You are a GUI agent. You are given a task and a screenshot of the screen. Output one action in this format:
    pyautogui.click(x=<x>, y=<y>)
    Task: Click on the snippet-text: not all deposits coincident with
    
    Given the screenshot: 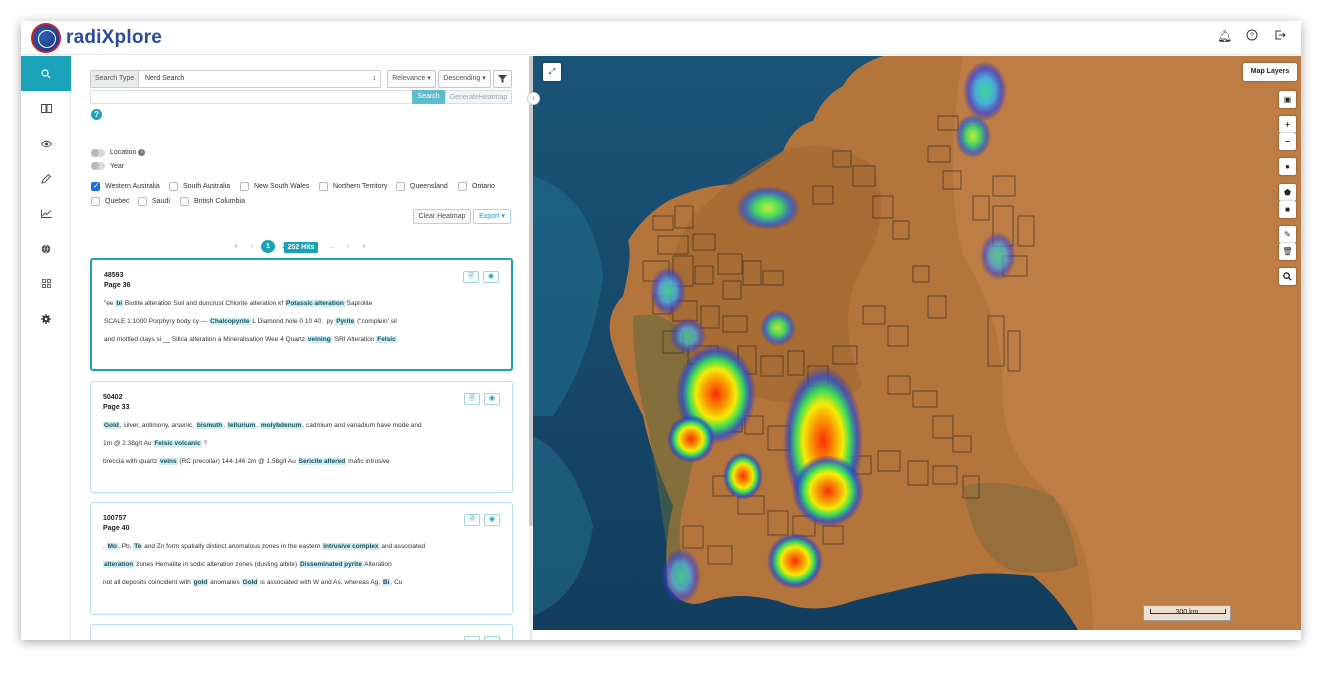 What is the action you would take?
    pyautogui.click(x=148, y=582)
    